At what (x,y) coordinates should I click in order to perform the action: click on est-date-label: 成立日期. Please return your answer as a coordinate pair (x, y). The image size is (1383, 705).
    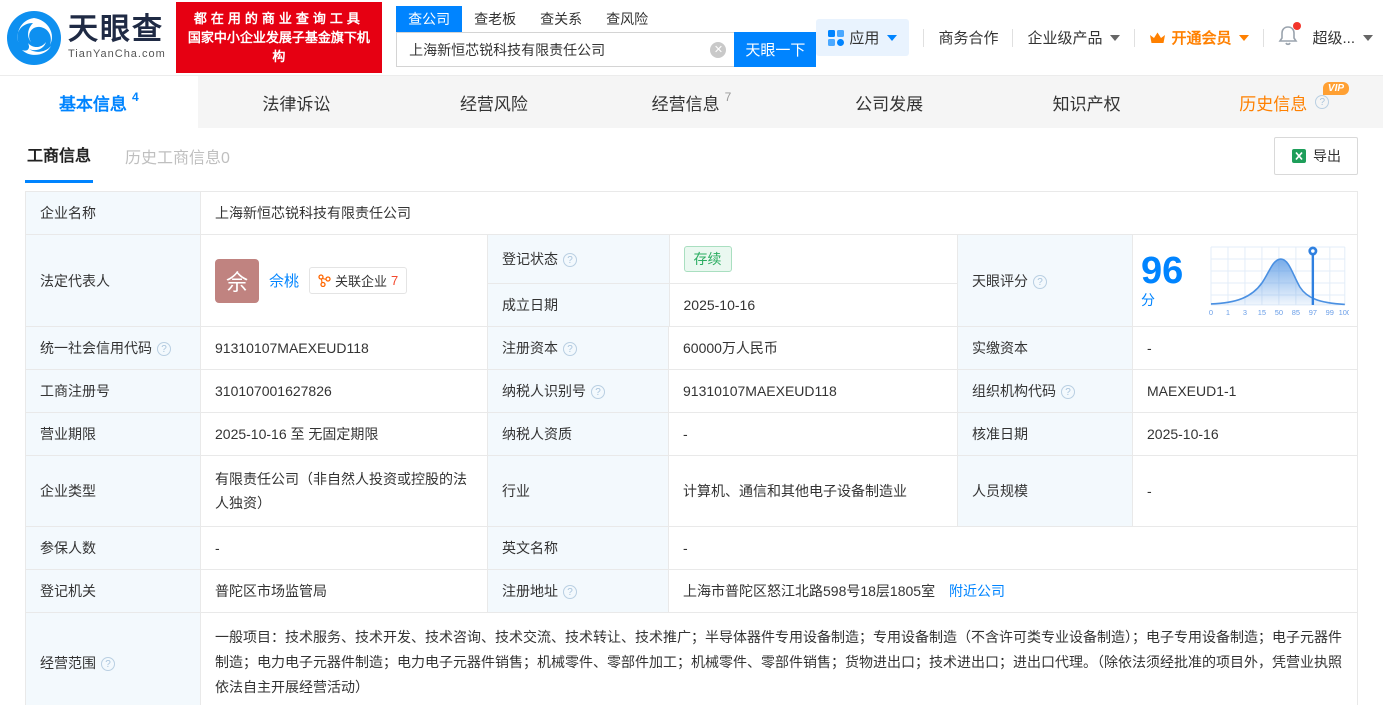
    Looking at the image, I should click on (579, 304).